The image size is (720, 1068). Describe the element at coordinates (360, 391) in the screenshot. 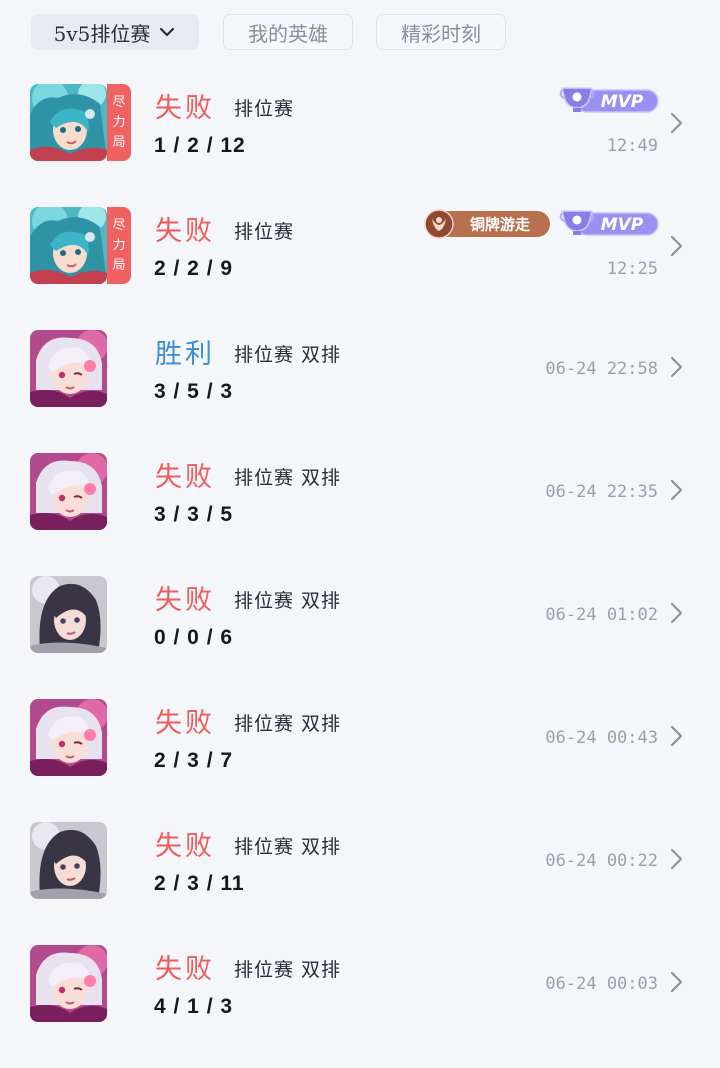

I see `match-row: 胜利 排位赛 双排 3 / 5 / 3 06-24 22:58` at that location.